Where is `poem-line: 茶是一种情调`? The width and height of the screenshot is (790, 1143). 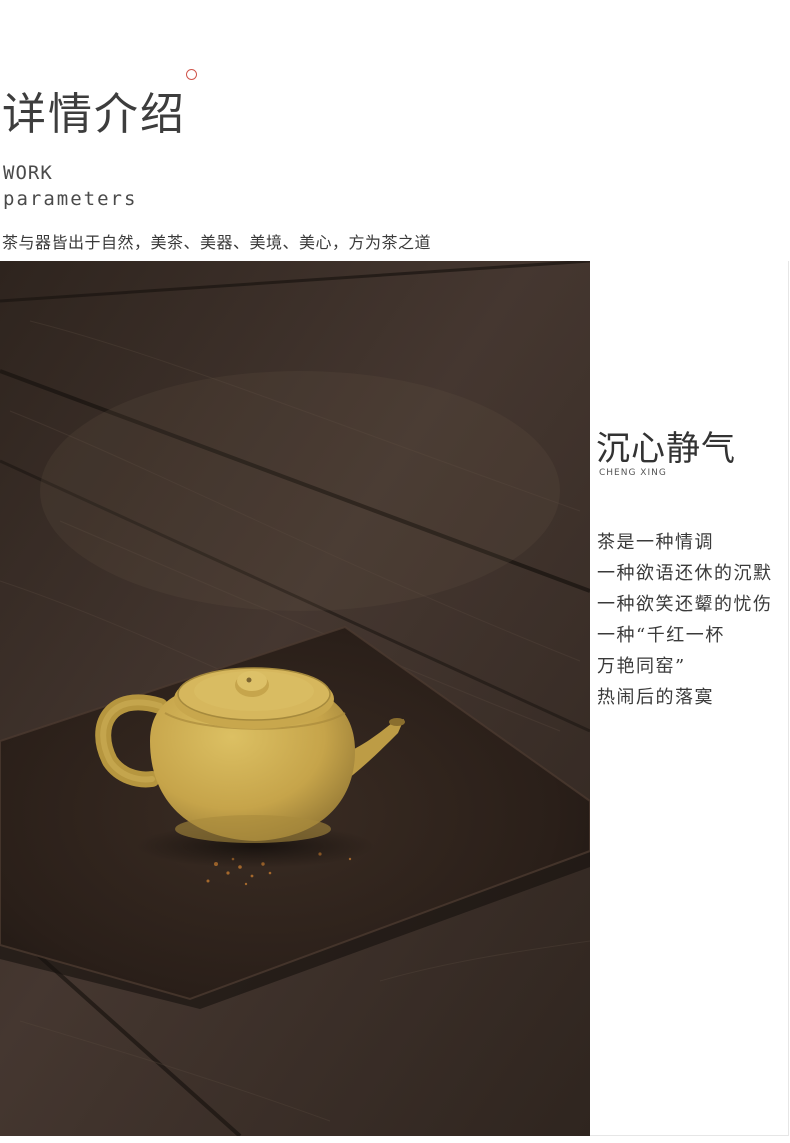
poem-line: 茶是一种情调 is located at coordinates (655, 542).